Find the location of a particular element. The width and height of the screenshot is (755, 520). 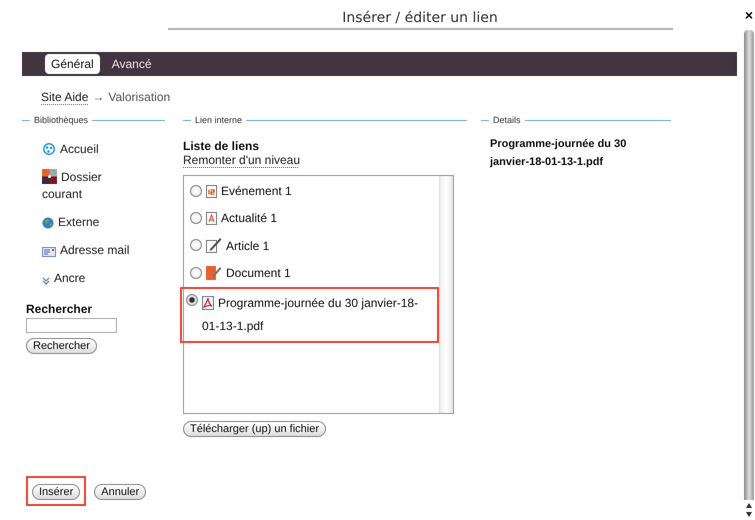

close-button: × is located at coordinates (749, 15).